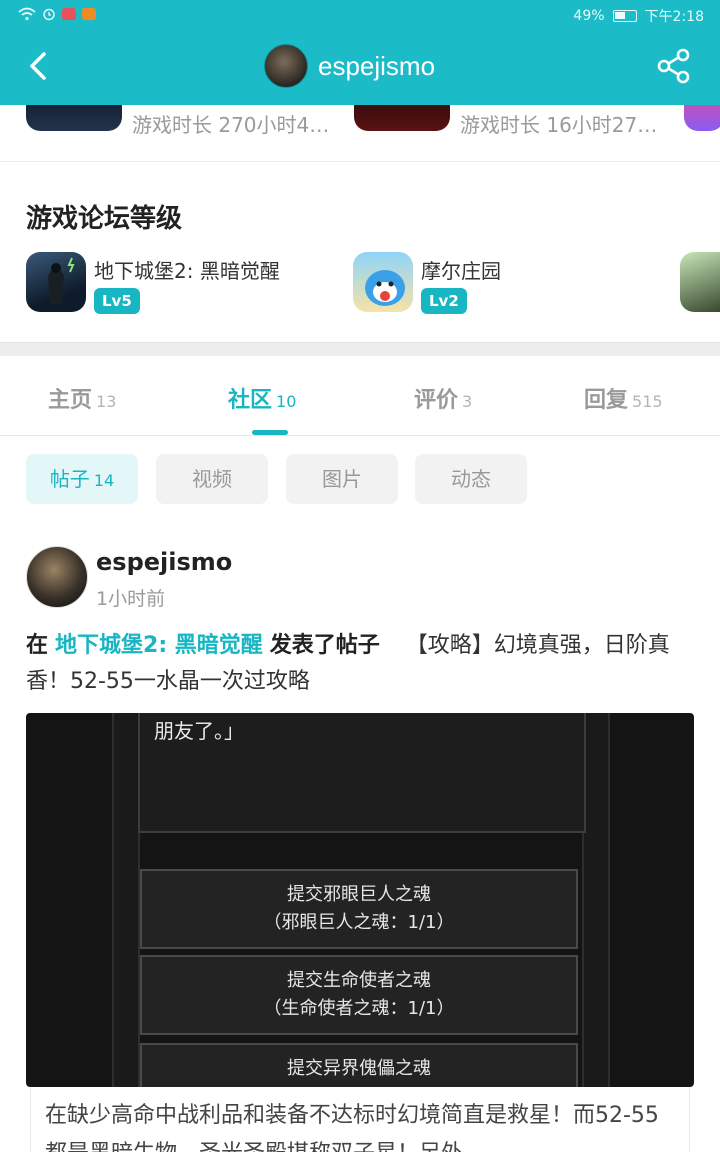  I want to click on forum-game-name: 地下城堡2: 黑暗觉醒, so click(187, 271).